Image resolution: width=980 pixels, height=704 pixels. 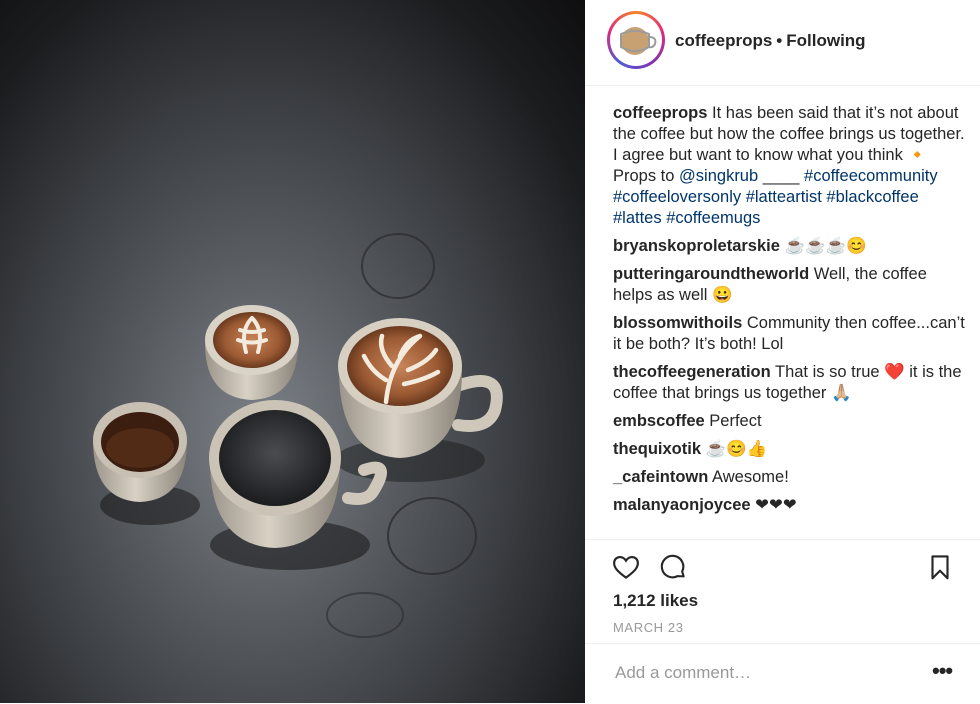 What do you see at coordinates (789, 449) in the screenshot?
I see `list-item: thequixotik ☕😊👍` at bounding box center [789, 449].